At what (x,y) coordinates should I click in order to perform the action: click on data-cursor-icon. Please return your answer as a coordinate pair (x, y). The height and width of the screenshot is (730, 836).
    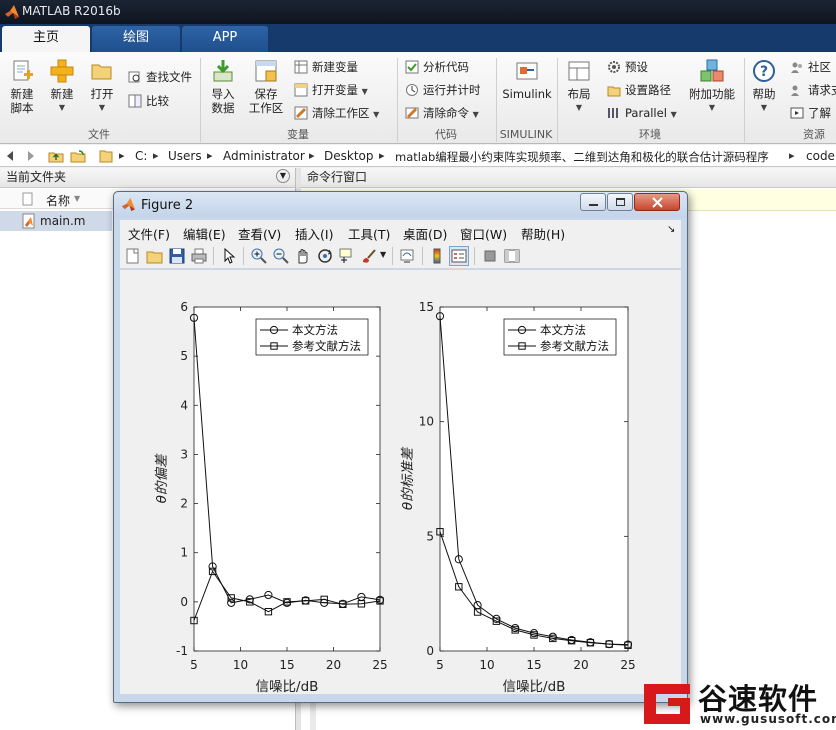
    Looking at the image, I should click on (347, 256).